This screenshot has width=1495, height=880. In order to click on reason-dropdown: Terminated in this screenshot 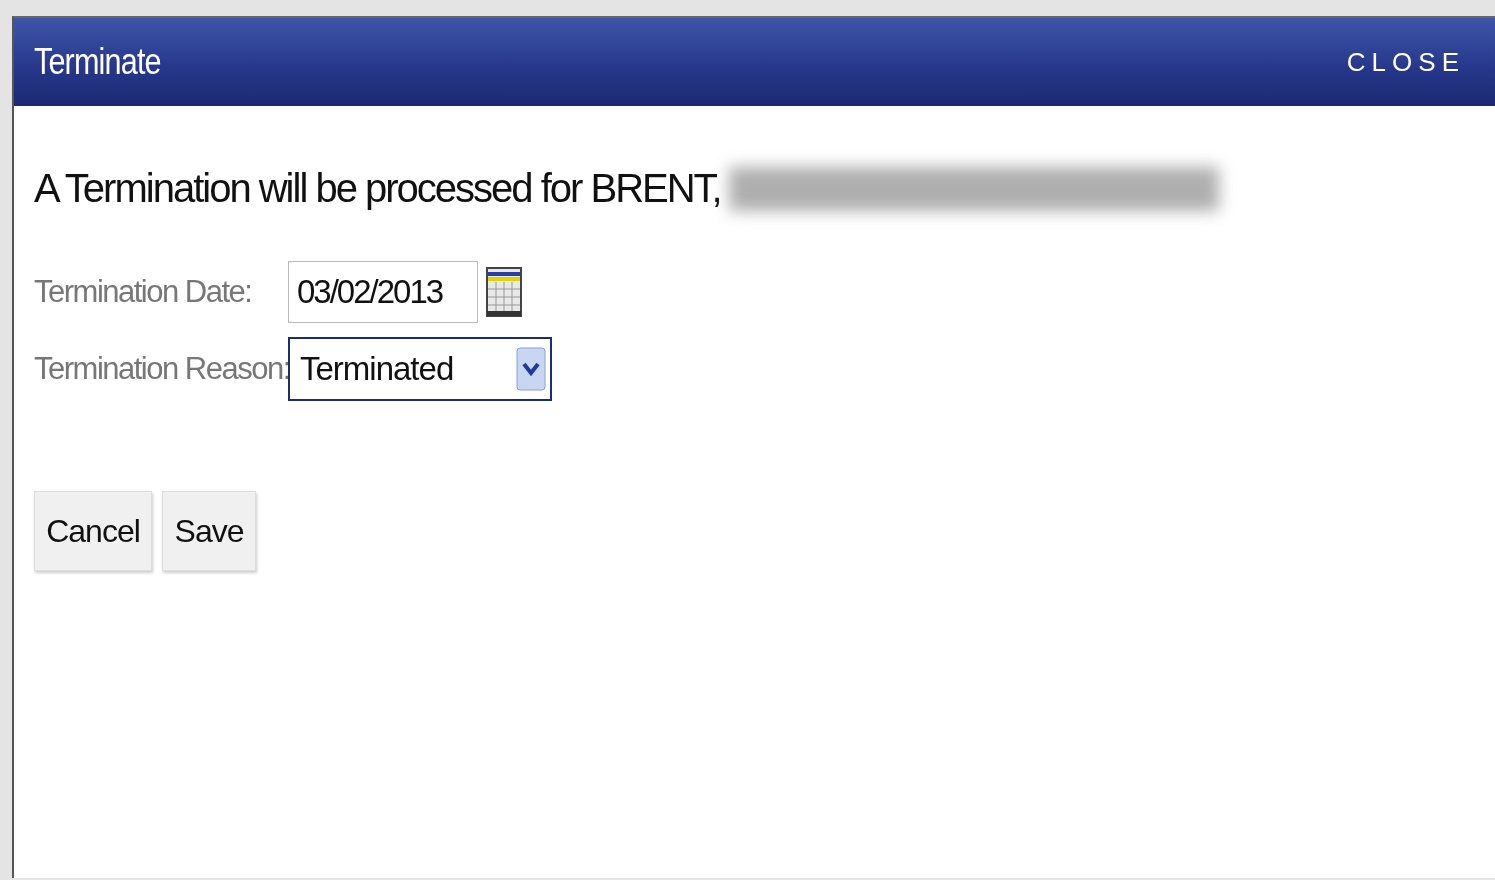, I will do `click(420, 369)`.